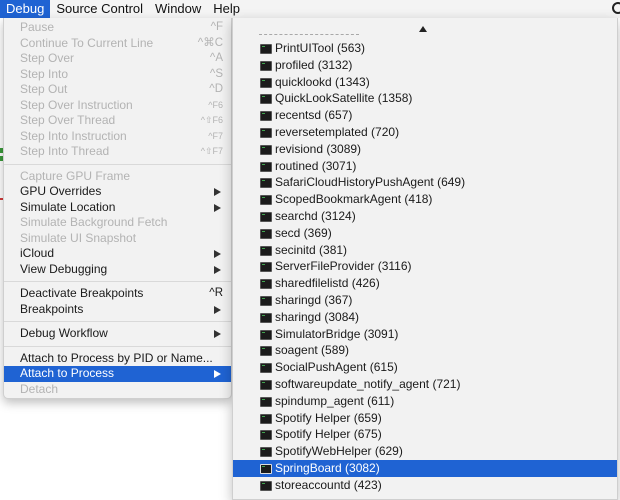 The width and height of the screenshot is (620, 500). What do you see at coordinates (336, 367) in the screenshot?
I see `process-label: SocialPushAgent (615)` at bounding box center [336, 367].